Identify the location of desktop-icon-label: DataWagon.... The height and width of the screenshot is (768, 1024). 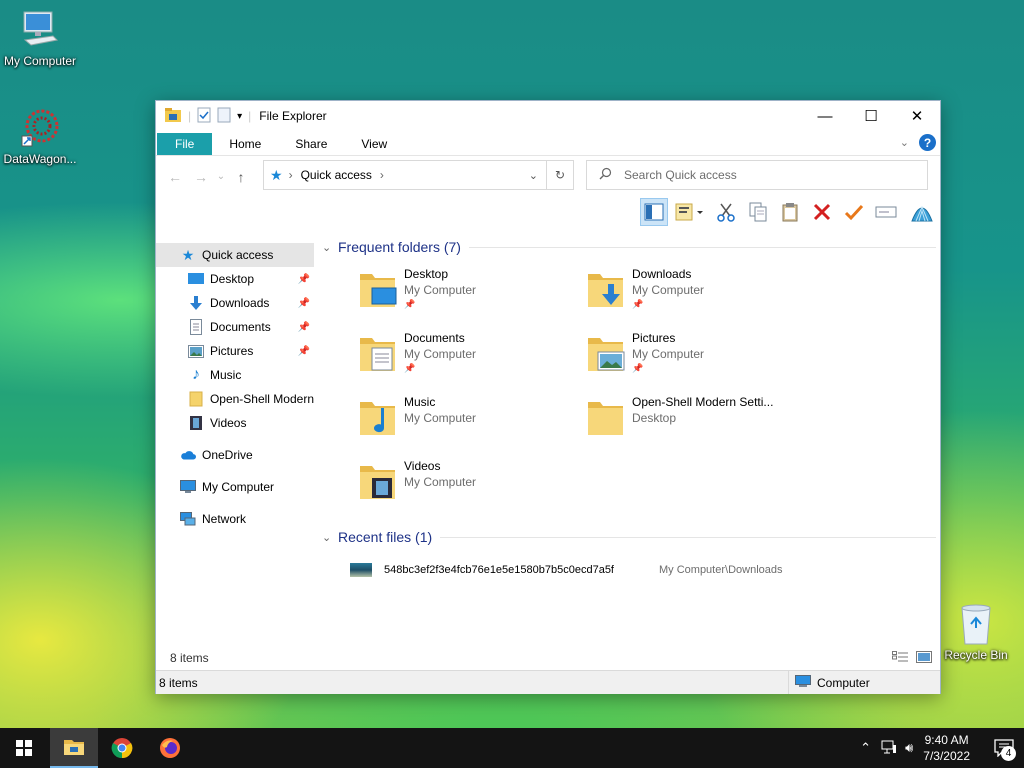
(40, 159).